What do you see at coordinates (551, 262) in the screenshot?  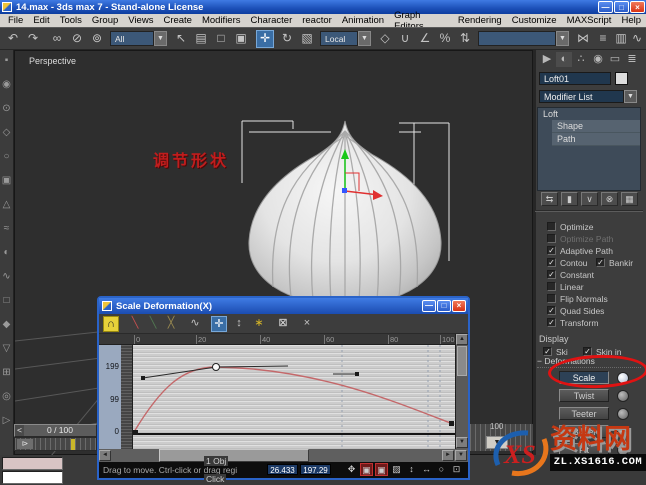 I see `contour-checkbox: ✓` at bounding box center [551, 262].